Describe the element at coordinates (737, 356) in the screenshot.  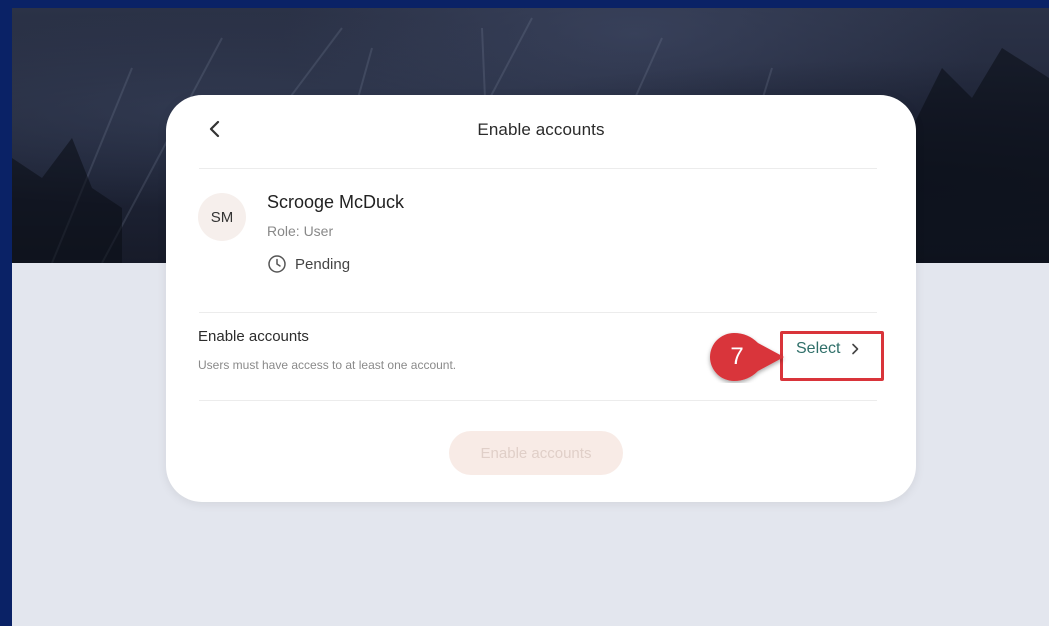
I see `step-number: 7` at that location.